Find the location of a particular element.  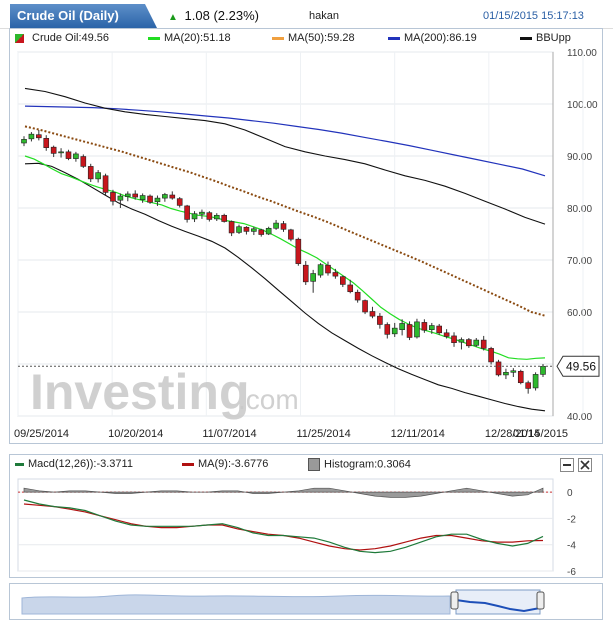

x-tick-label: 10/20/2014 is located at coordinates (135, 434).